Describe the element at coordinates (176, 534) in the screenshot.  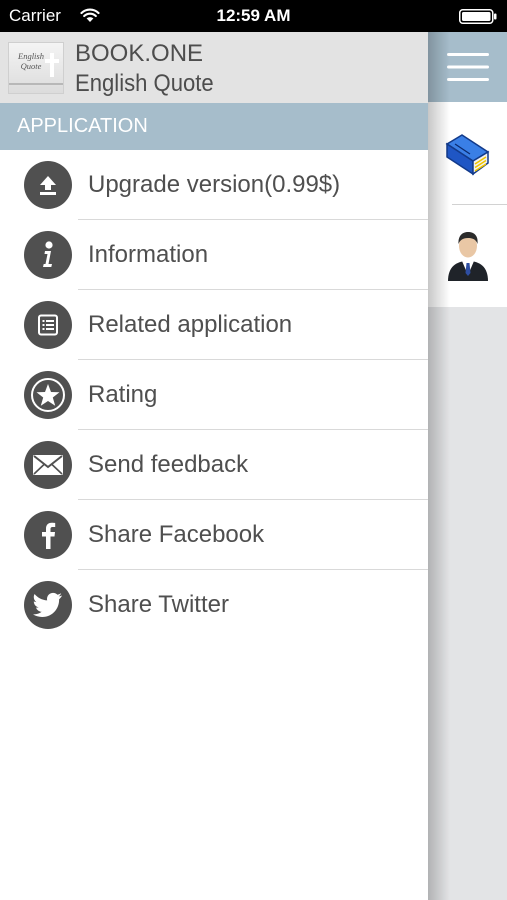
I see `menu-label-share-facebook: Share Facebook` at that location.